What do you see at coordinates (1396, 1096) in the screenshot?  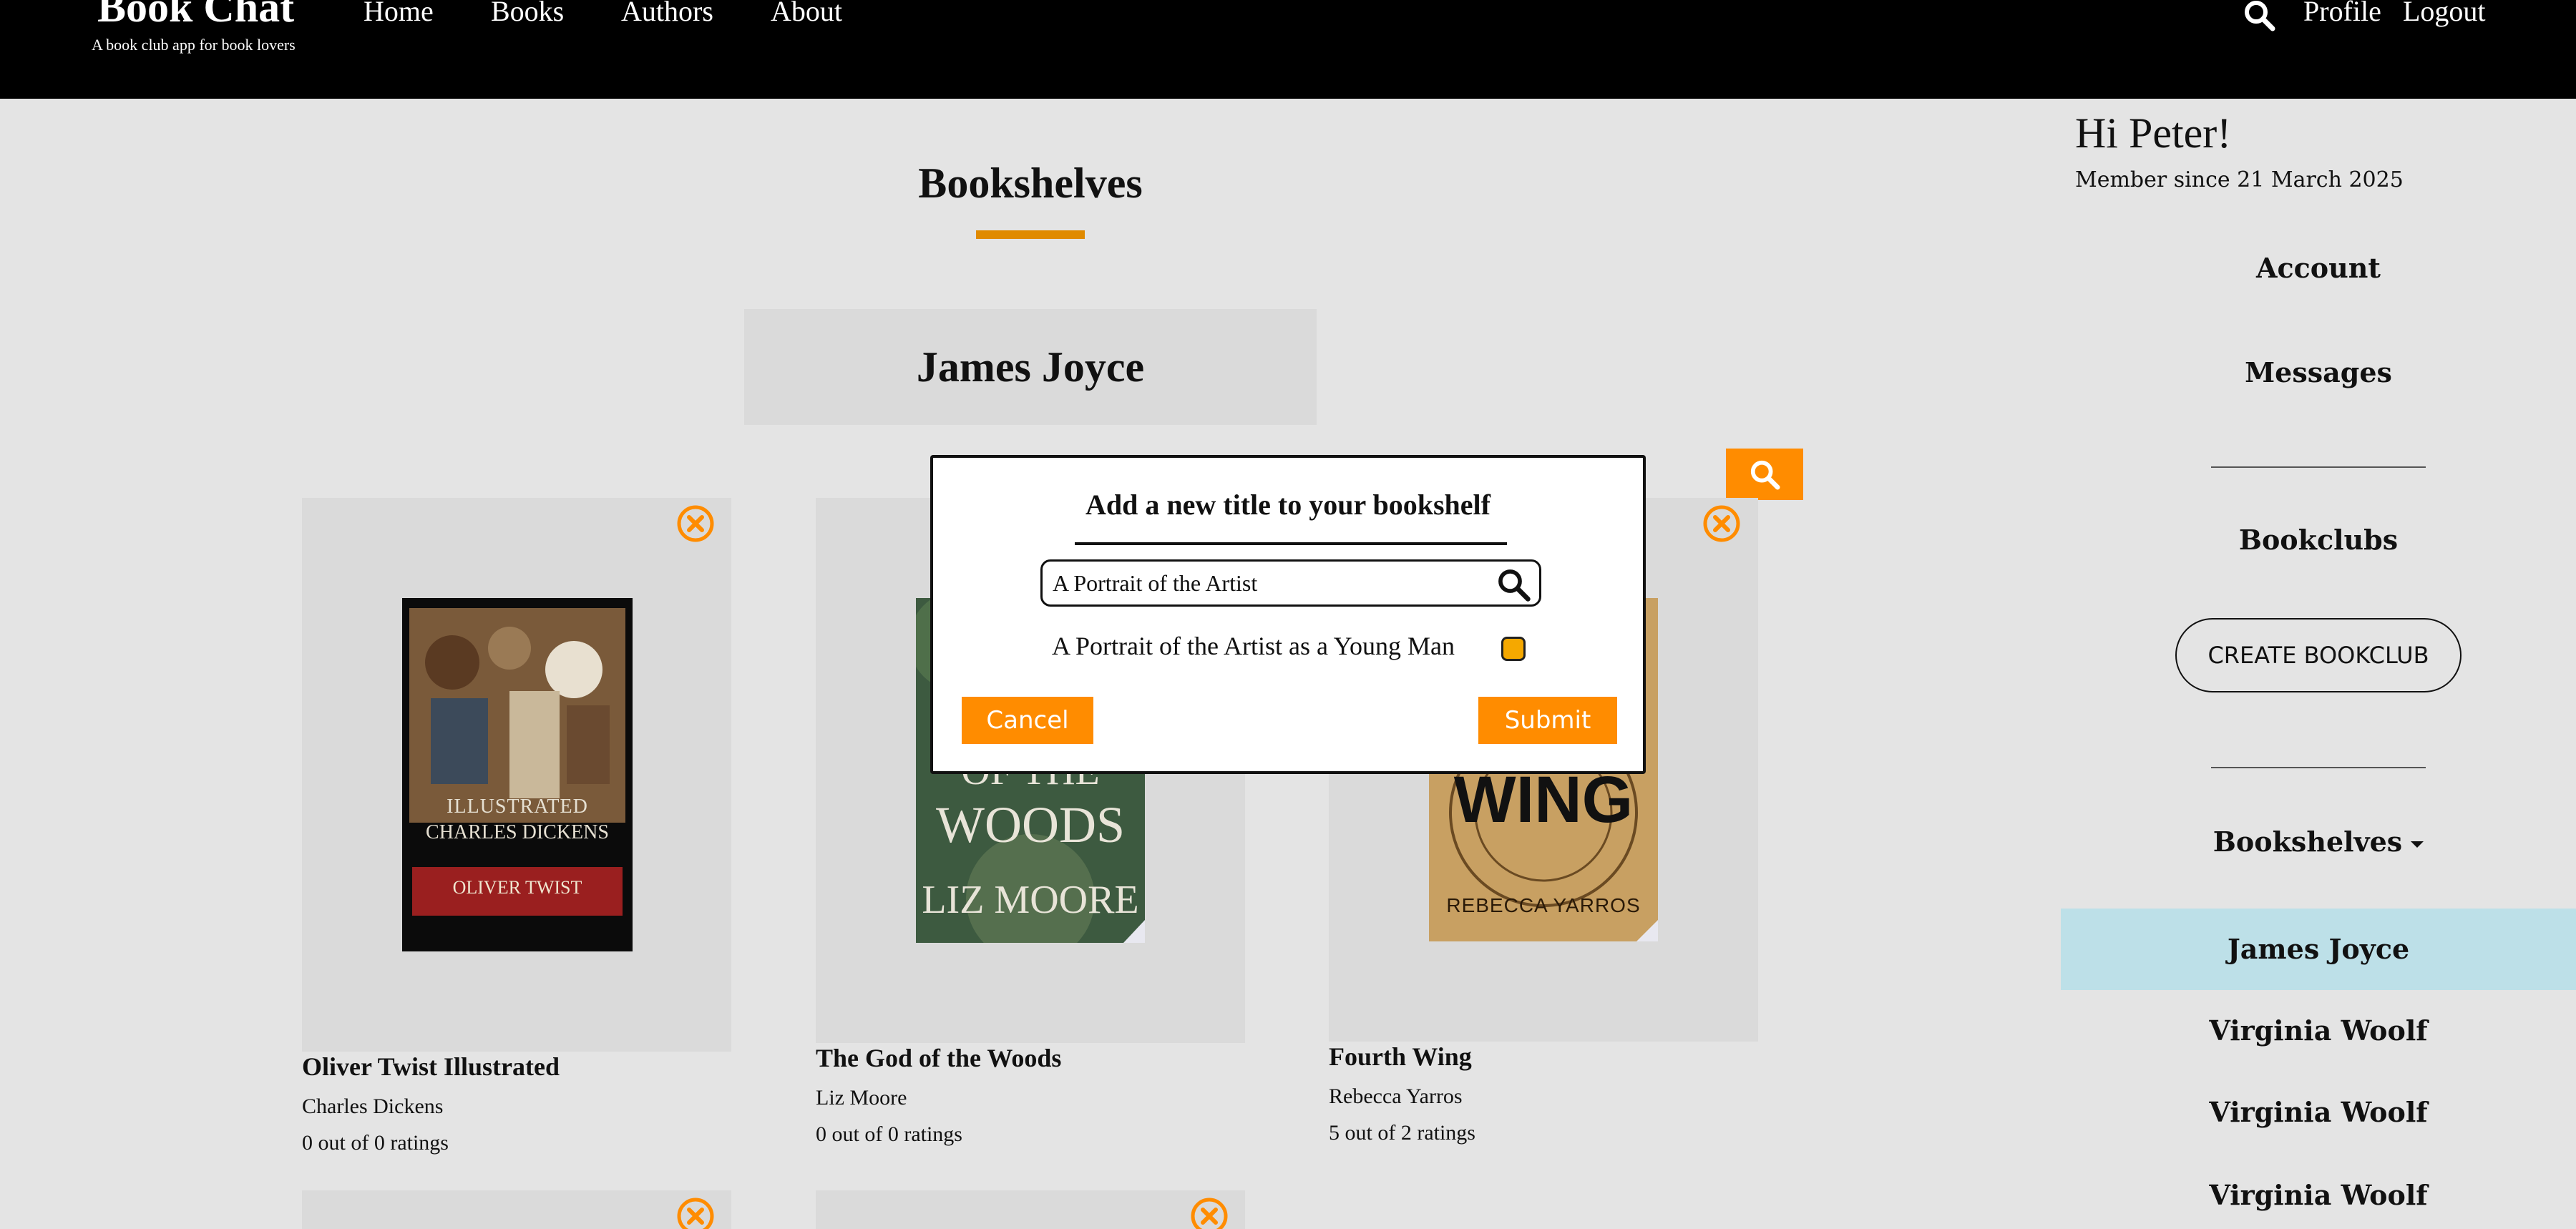 I see `book-author: Rebecca Yarros` at bounding box center [1396, 1096].